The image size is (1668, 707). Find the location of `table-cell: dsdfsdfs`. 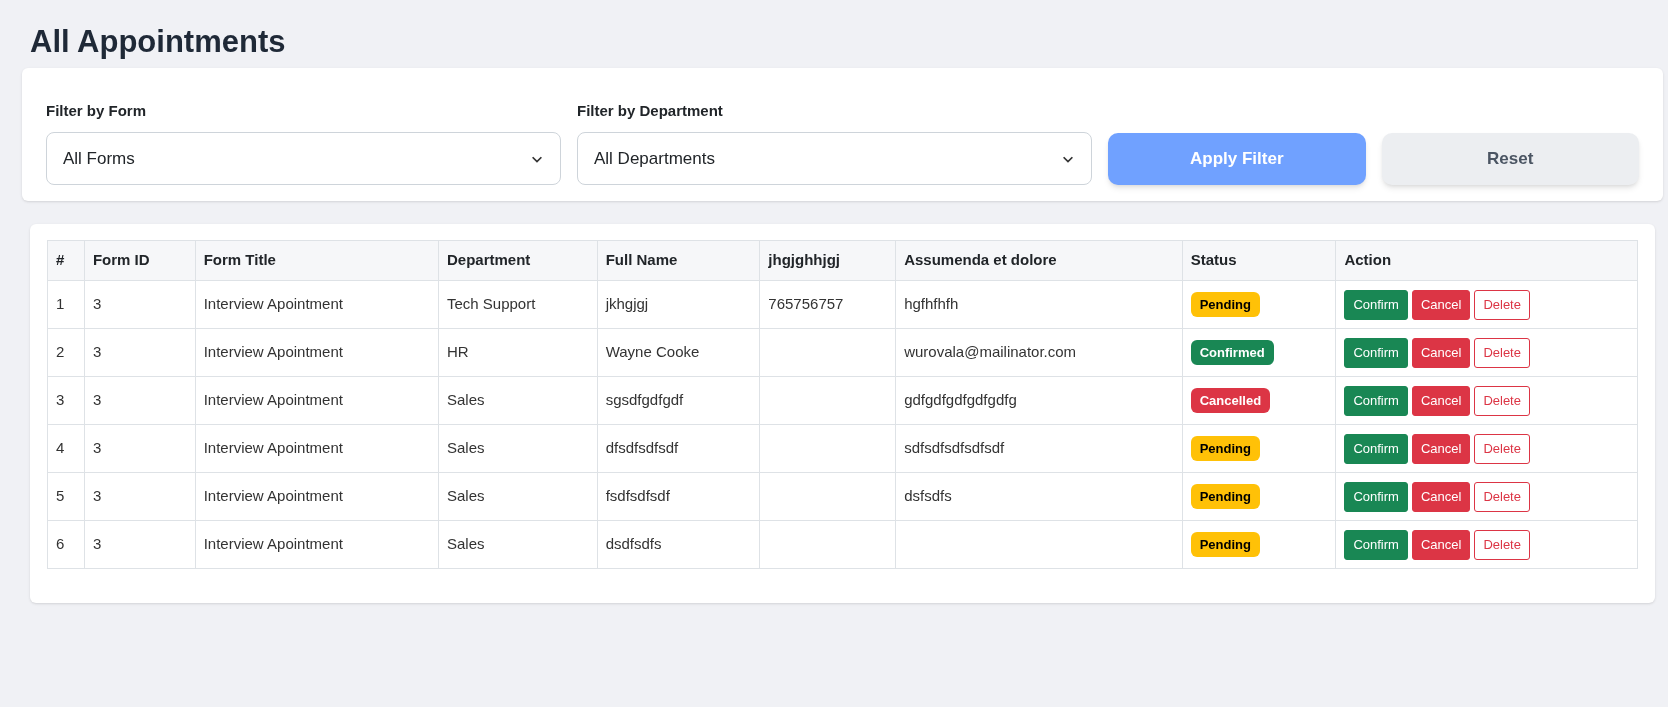

table-cell: dsdfsdfs is located at coordinates (678, 544).